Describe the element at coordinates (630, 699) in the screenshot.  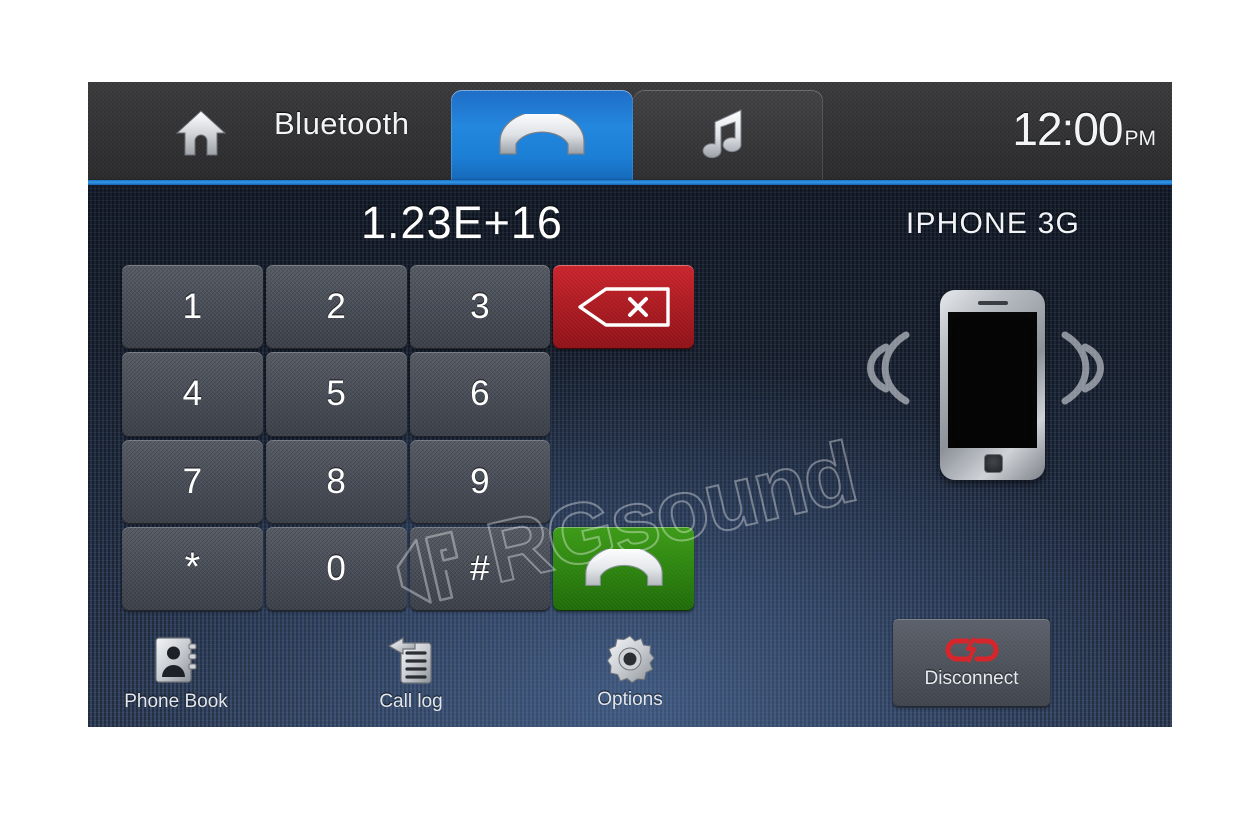
I see `options-label: Options` at that location.